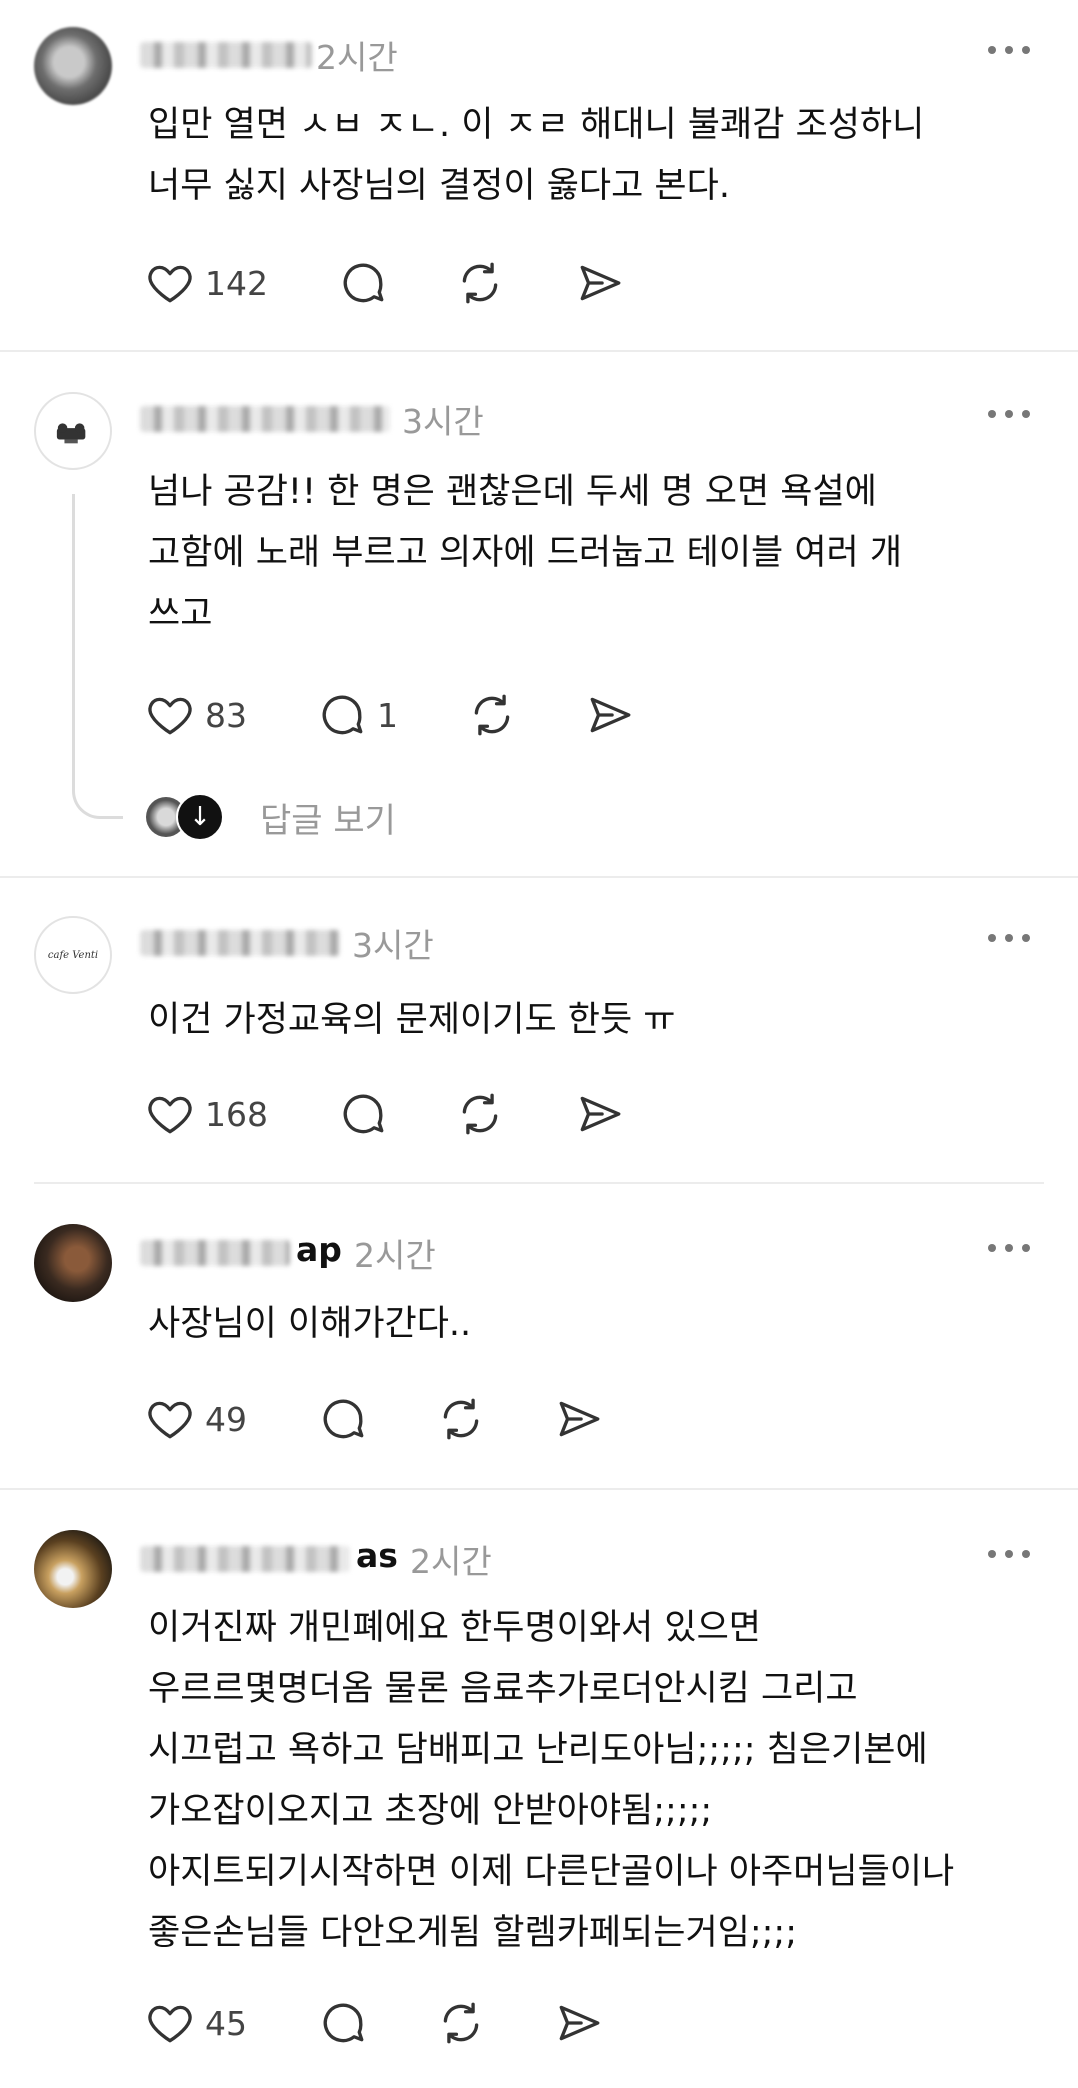 Image resolution: width=1078 pixels, height=2088 pixels. I want to click on username-visible-part: ap, so click(319, 1249).